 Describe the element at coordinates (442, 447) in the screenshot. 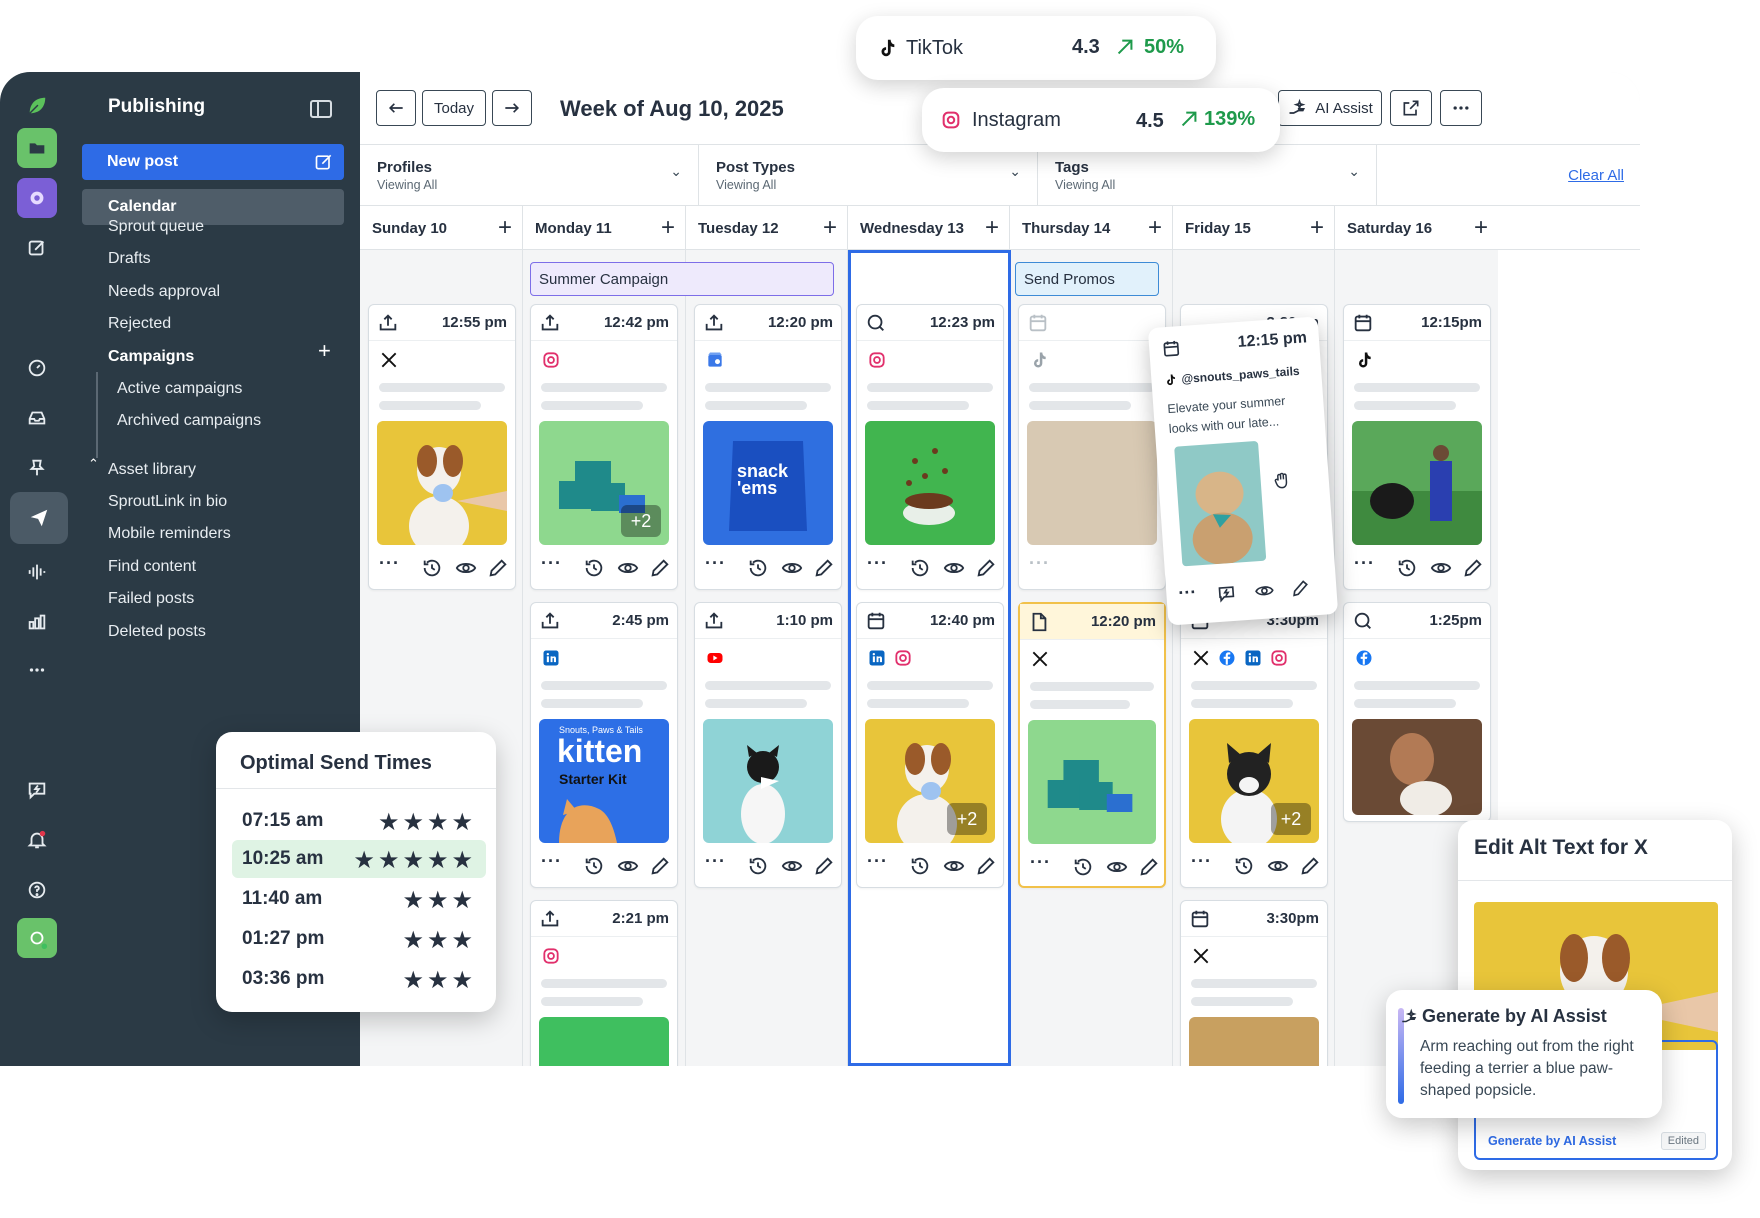

I see `post-card: 12:55 pm ···` at that location.